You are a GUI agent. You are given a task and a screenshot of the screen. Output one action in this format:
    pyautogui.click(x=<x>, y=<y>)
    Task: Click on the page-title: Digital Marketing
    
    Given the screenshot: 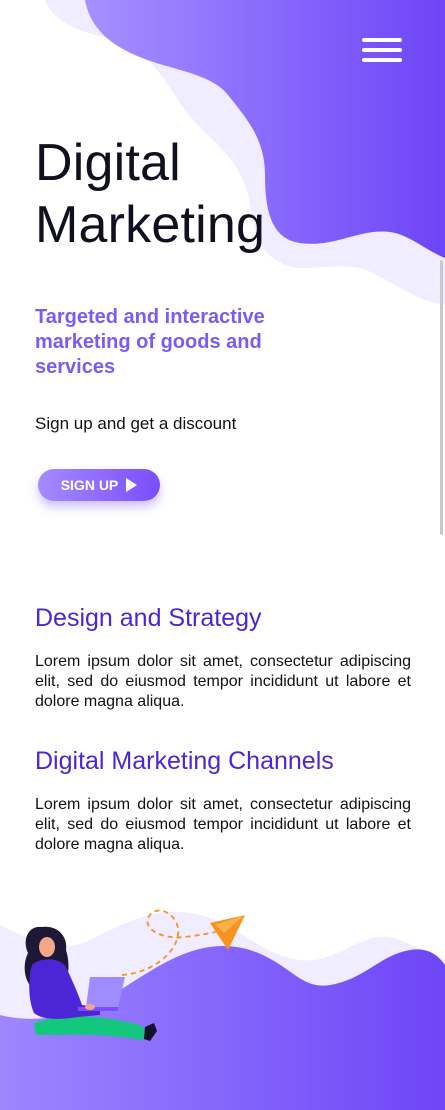 What is the action you would take?
    pyautogui.click(x=150, y=194)
    